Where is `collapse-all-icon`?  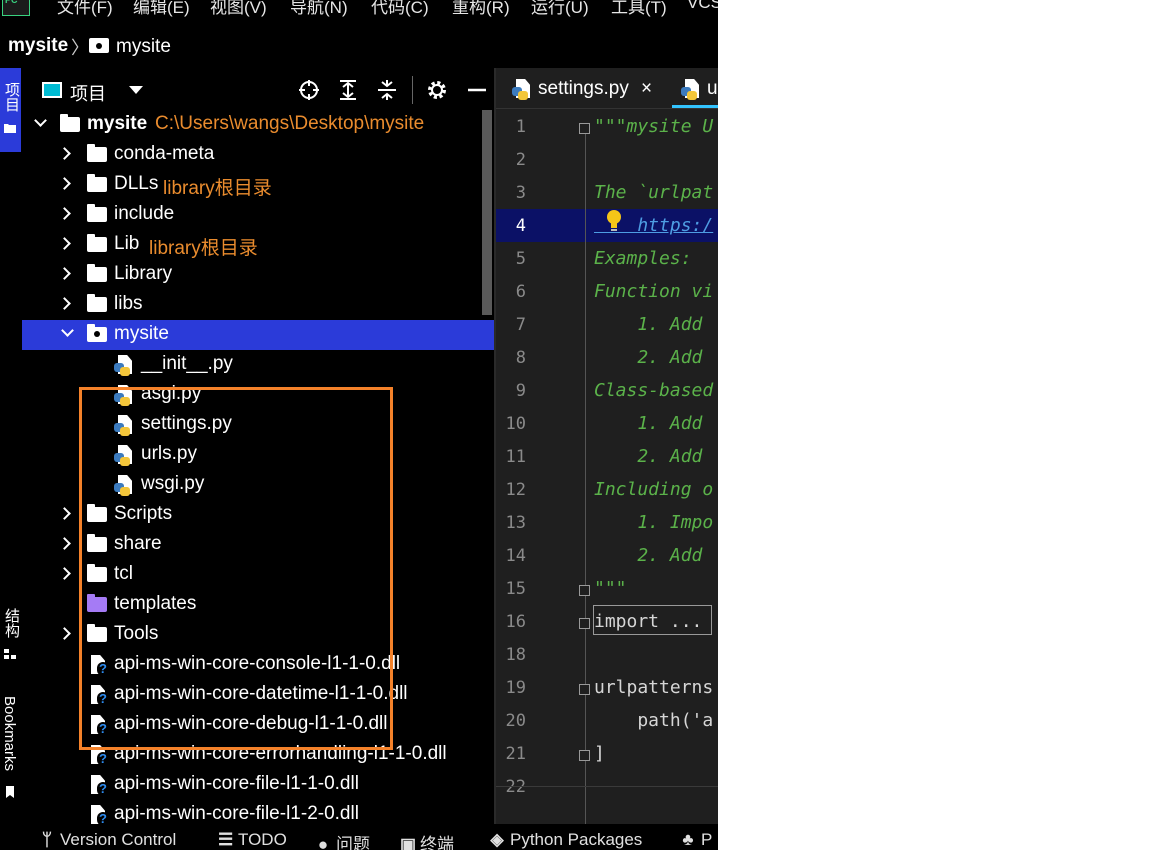
collapse-all-icon is located at coordinates (387, 90).